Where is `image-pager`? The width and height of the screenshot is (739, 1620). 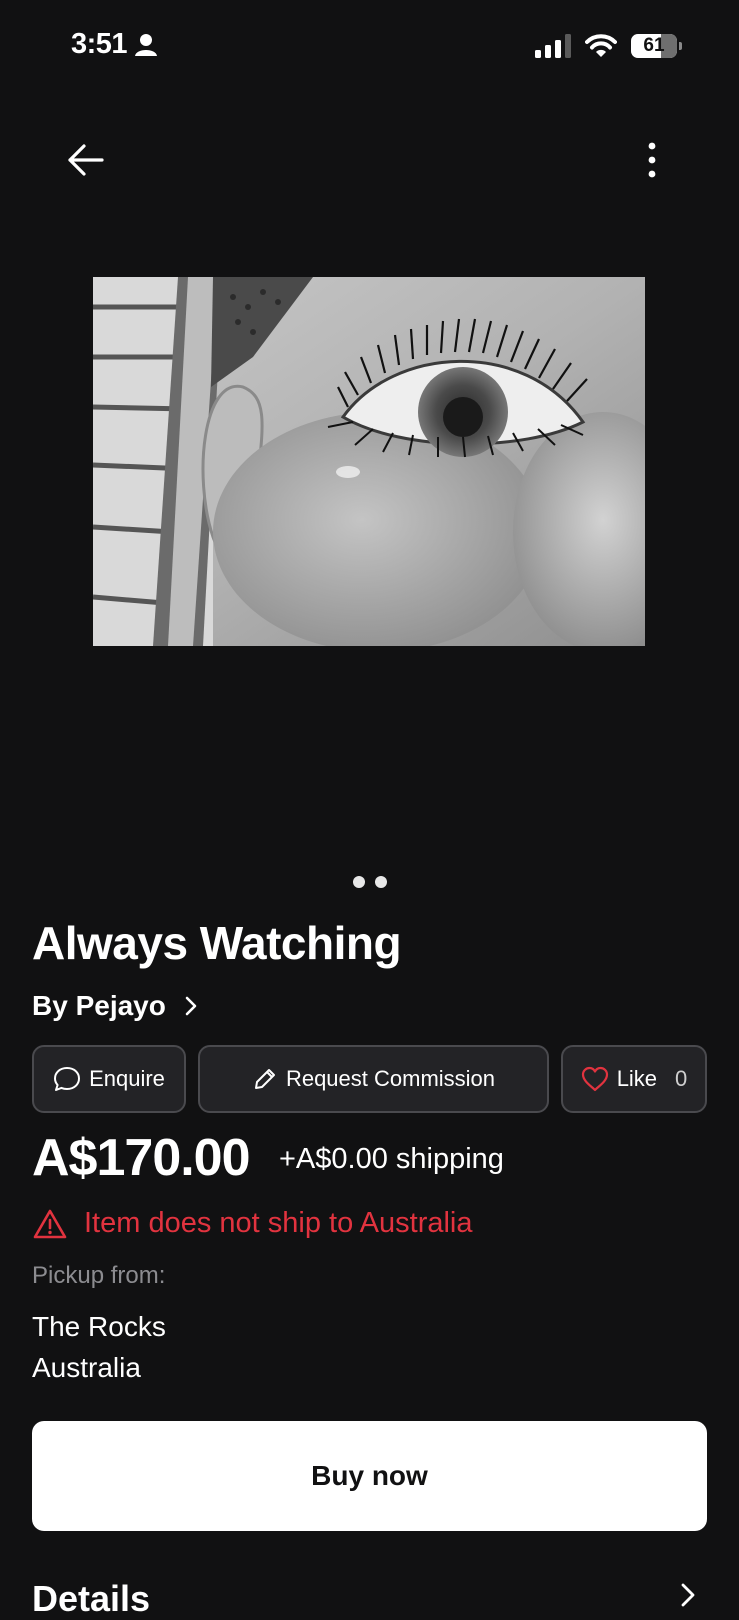 image-pager is located at coordinates (369, 882).